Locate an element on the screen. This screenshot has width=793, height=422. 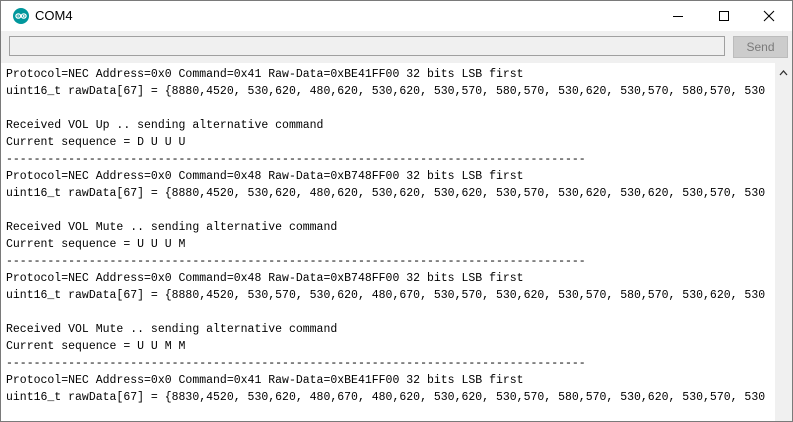
output-line: Current sequence = D U U U is located at coordinates (96, 142).